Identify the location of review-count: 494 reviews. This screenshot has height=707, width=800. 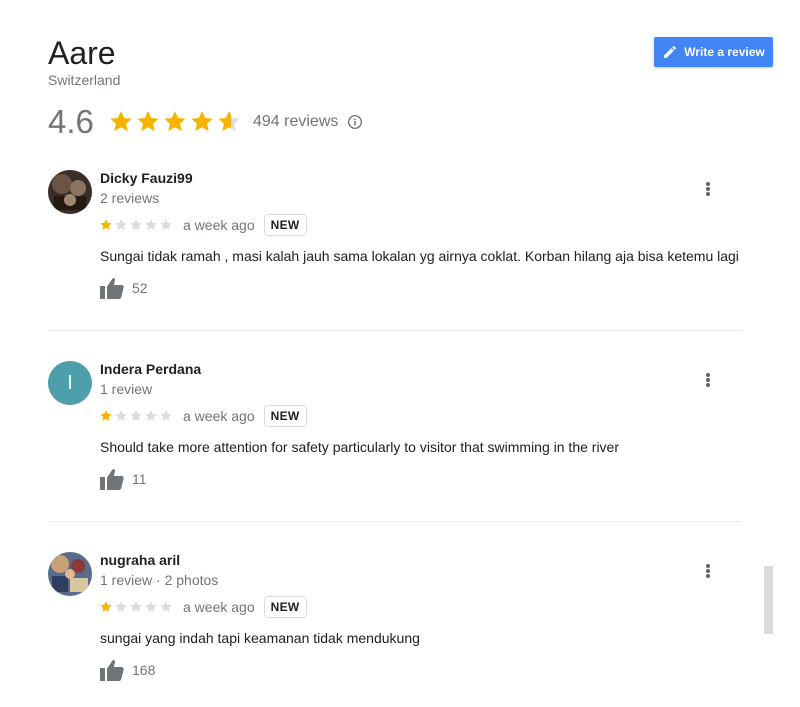
(295, 122).